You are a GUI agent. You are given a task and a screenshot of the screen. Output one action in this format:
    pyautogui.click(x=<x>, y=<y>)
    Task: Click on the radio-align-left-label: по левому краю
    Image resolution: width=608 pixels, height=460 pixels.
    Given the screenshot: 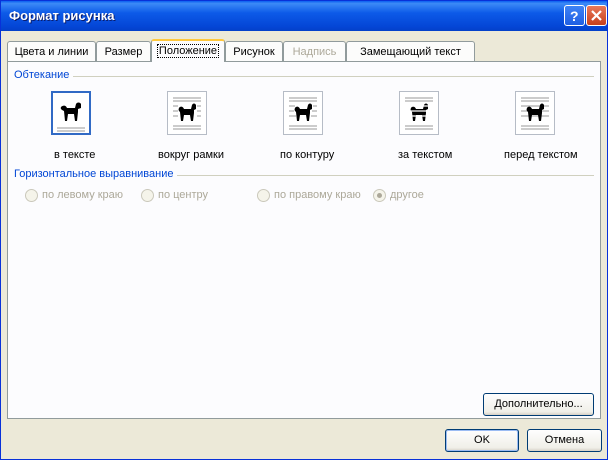 What is the action you would take?
    pyautogui.click(x=83, y=195)
    